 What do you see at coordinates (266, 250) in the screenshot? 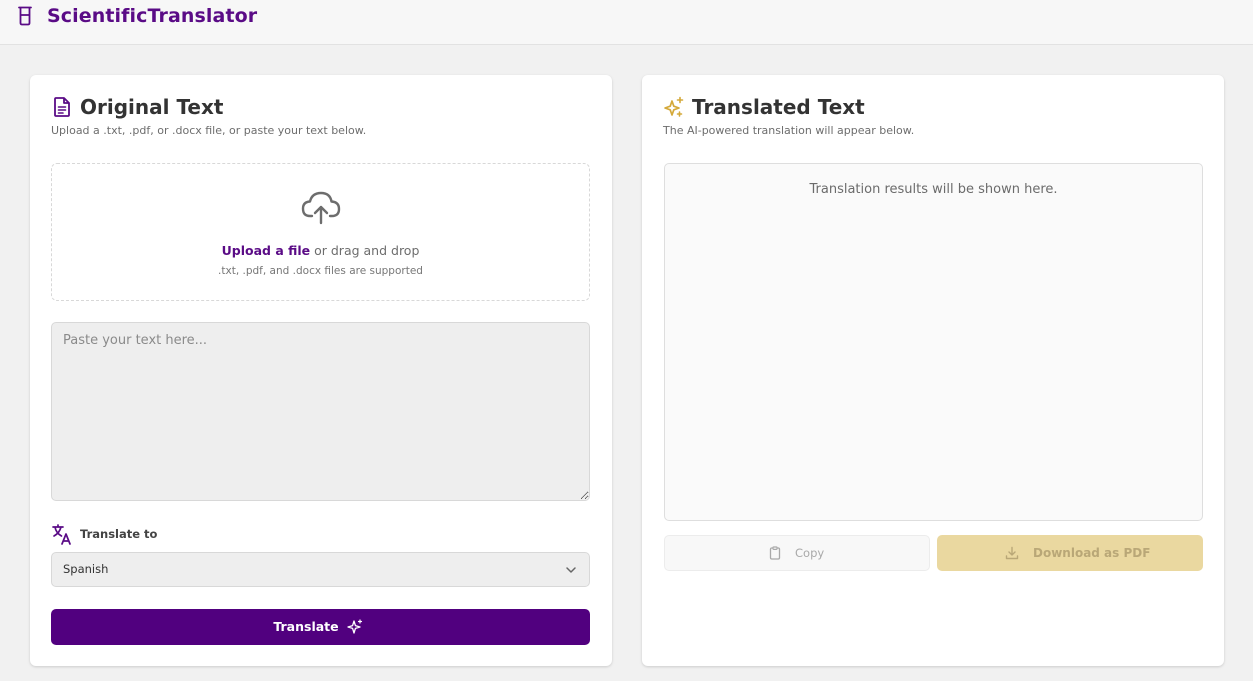
I see `upload-file-link: Upload a file` at bounding box center [266, 250].